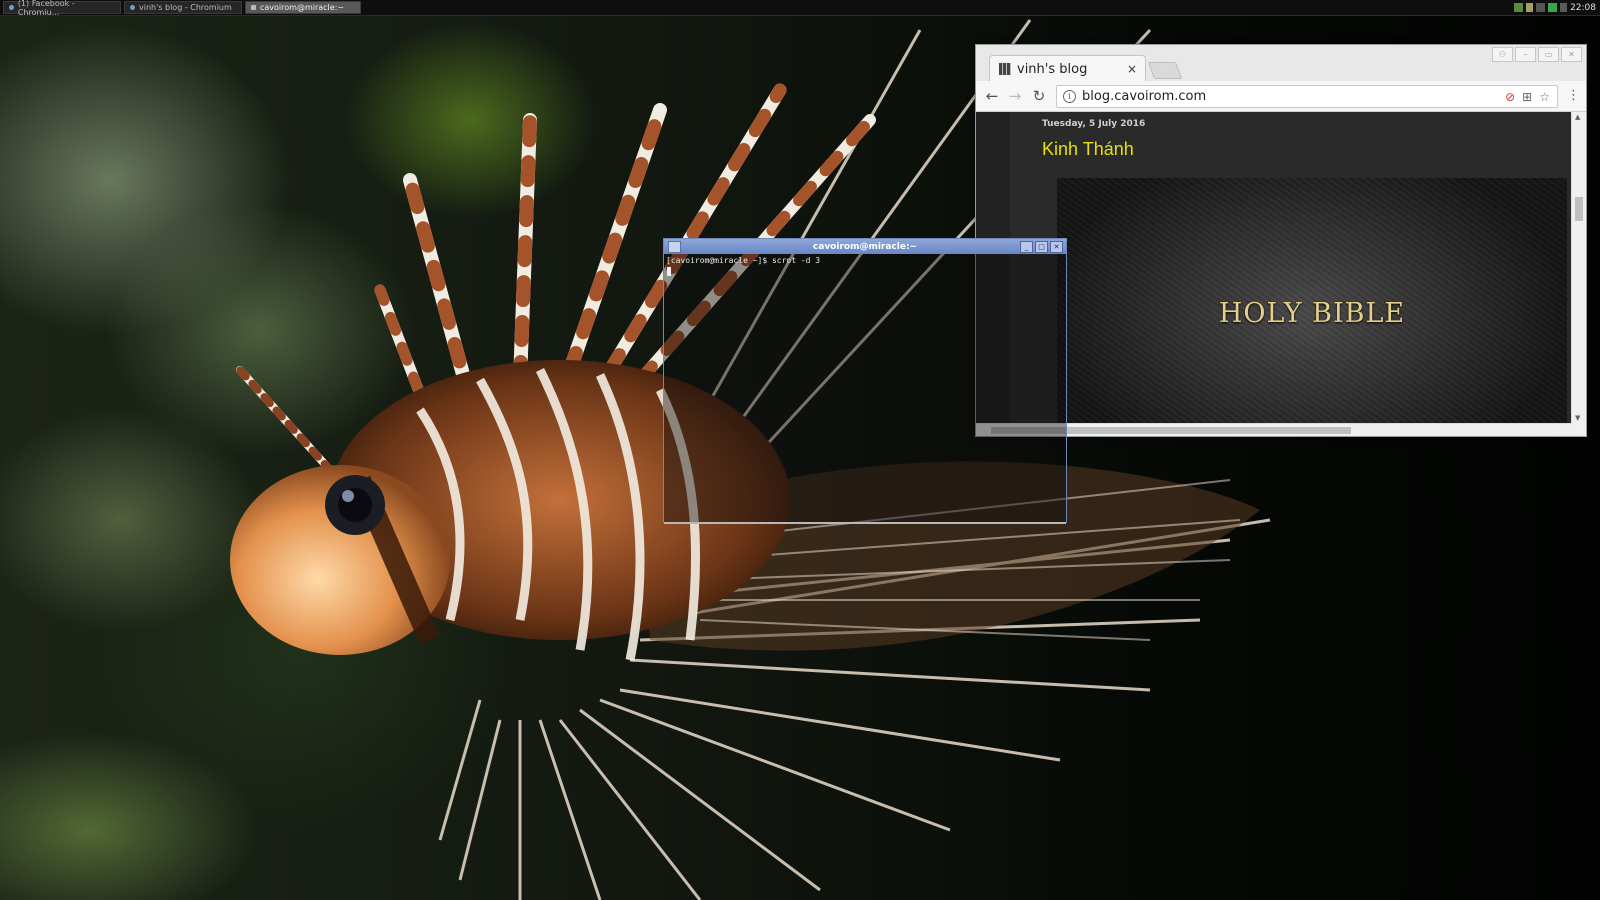  Describe the element at coordinates (1026, 247) in the screenshot. I see `minimize-button: _` at that location.